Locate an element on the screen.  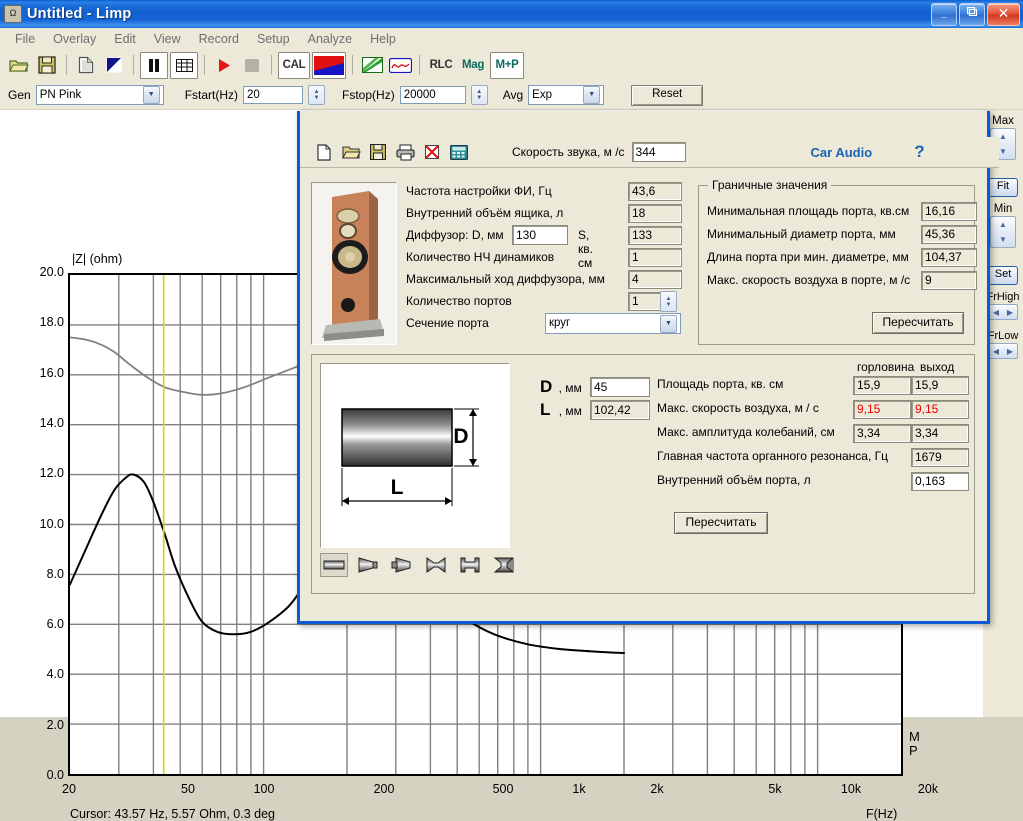
limit-port-length-value: 104,37 is located at coordinates (949, 257).